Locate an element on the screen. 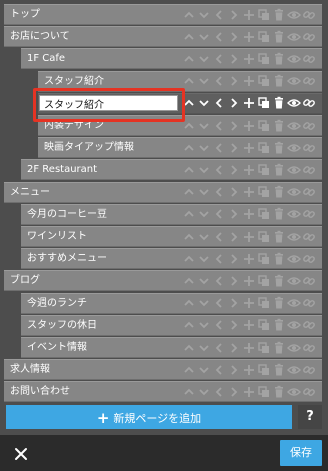  tree-row: イベント情報 is located at coordinates (171, 347).